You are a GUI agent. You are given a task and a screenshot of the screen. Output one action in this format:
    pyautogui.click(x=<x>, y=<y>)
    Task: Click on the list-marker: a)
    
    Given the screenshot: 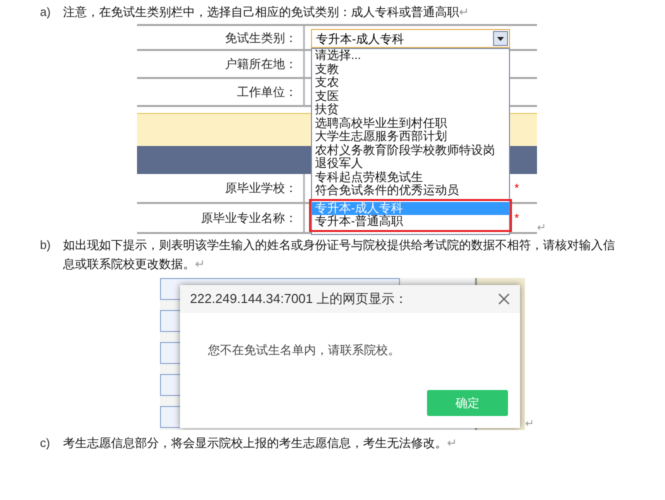 What is the action you would take?
    pyautogui.click(x=46, y=12)
    